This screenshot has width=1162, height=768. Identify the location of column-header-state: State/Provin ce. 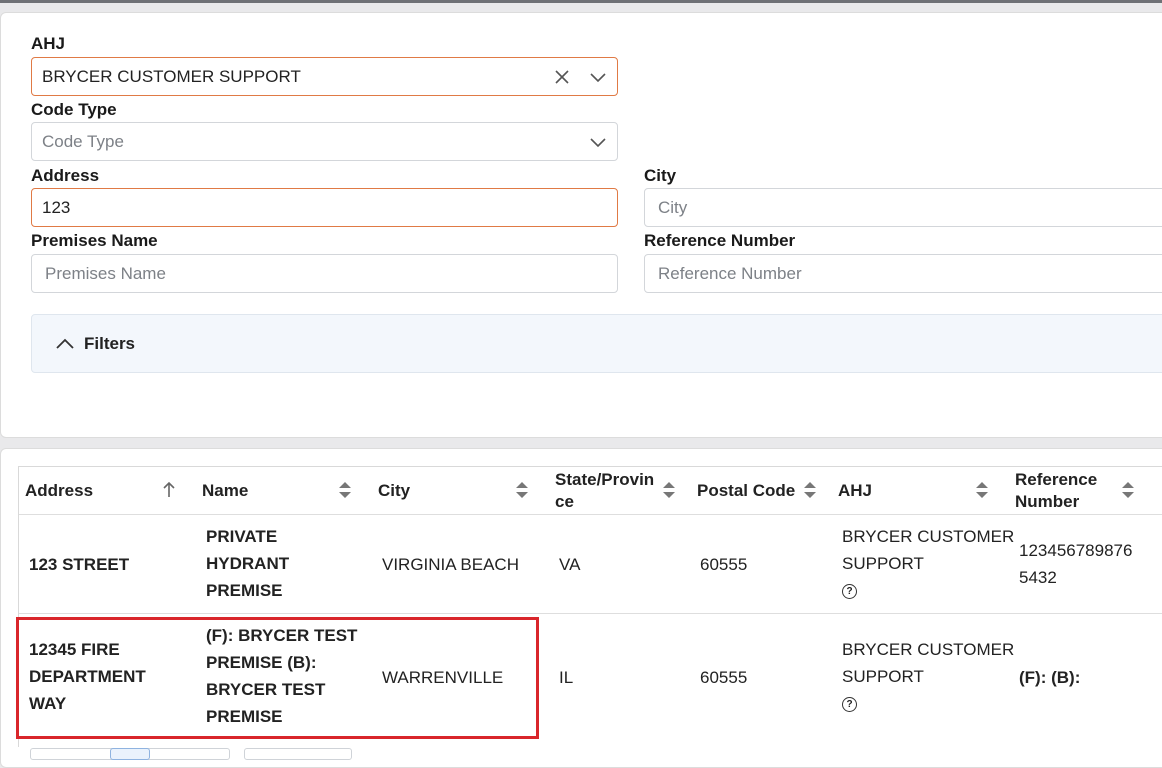
(604, 491).